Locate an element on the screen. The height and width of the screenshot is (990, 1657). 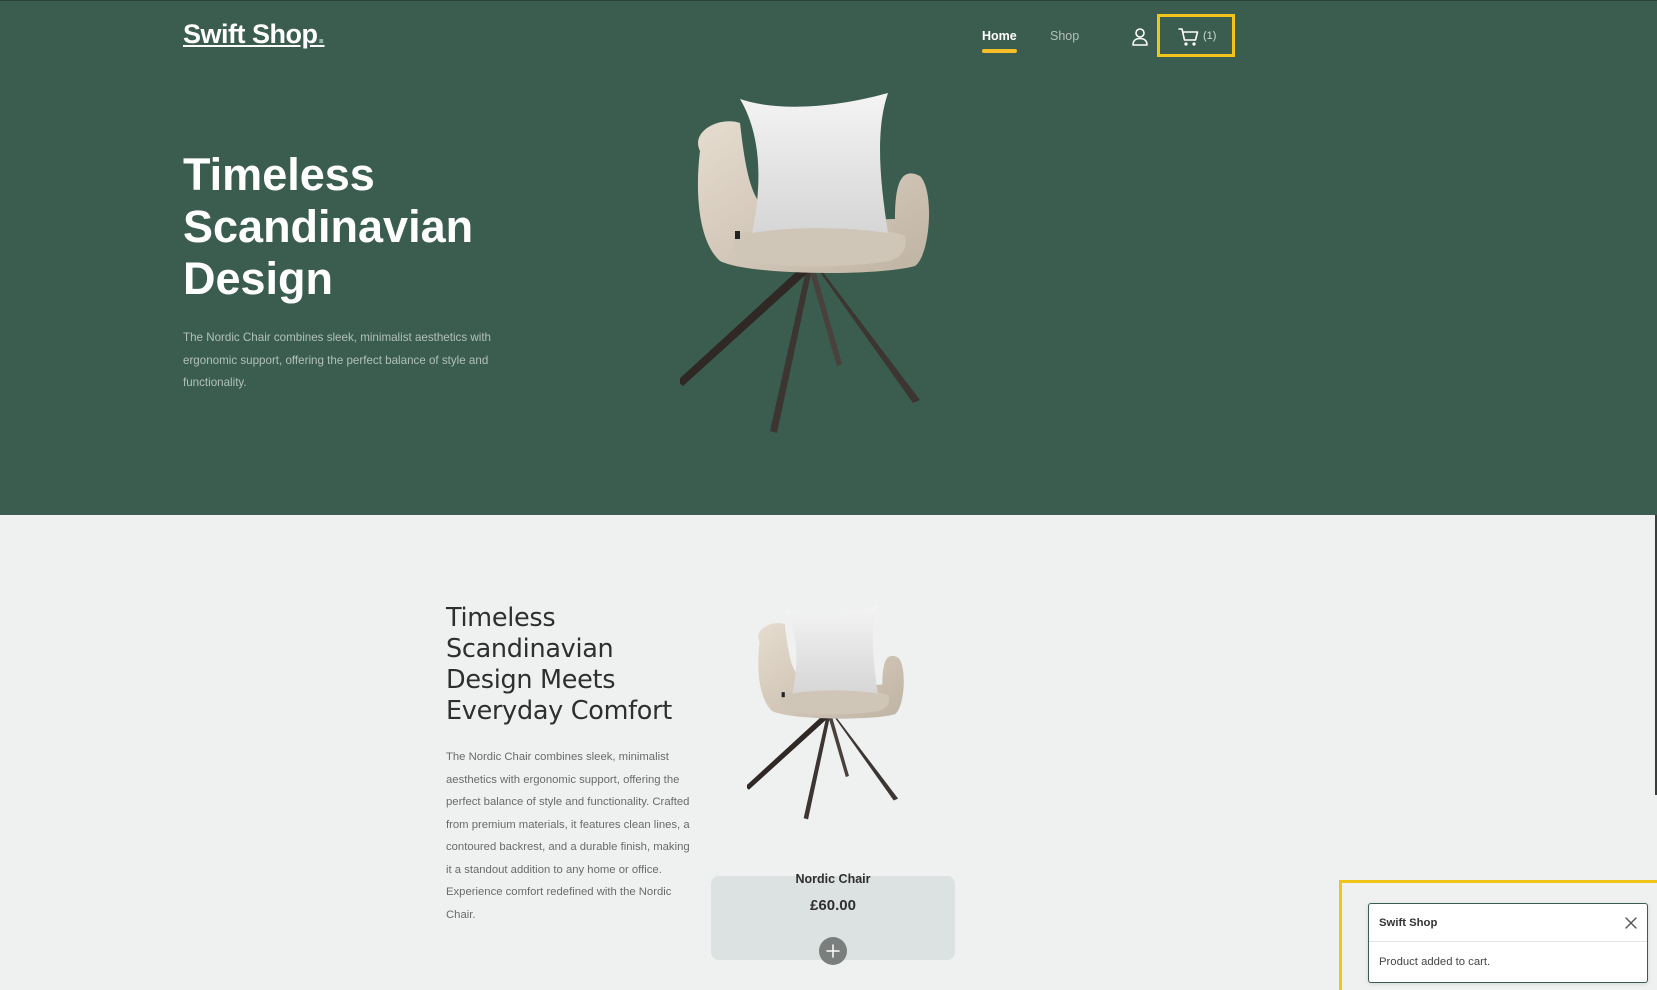
toast-header: Swift Shop is located at coordinates (1508, 923).